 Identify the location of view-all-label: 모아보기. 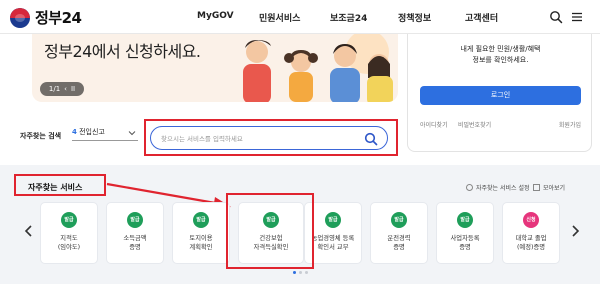
(554, 188).